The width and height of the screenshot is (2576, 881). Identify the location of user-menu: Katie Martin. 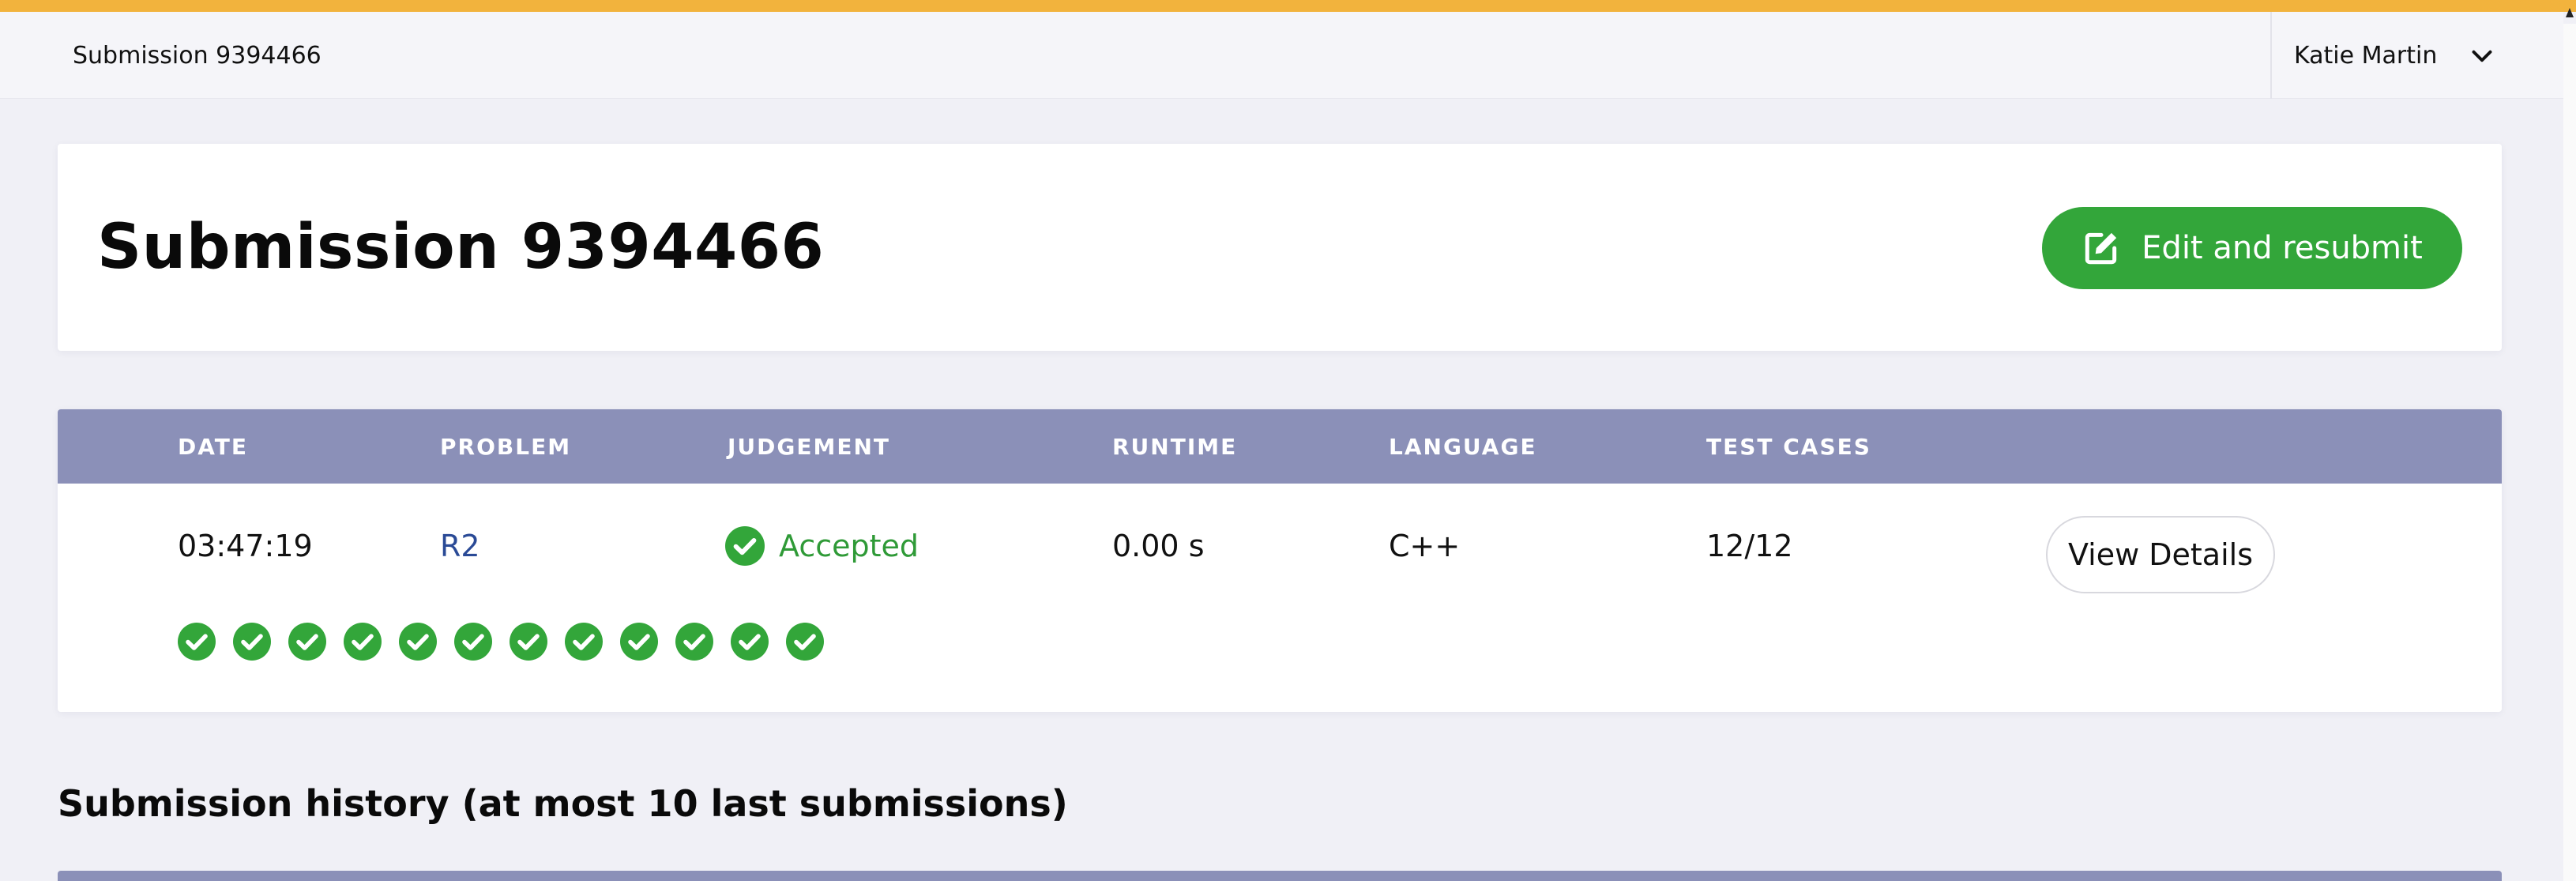
(2417, 56).